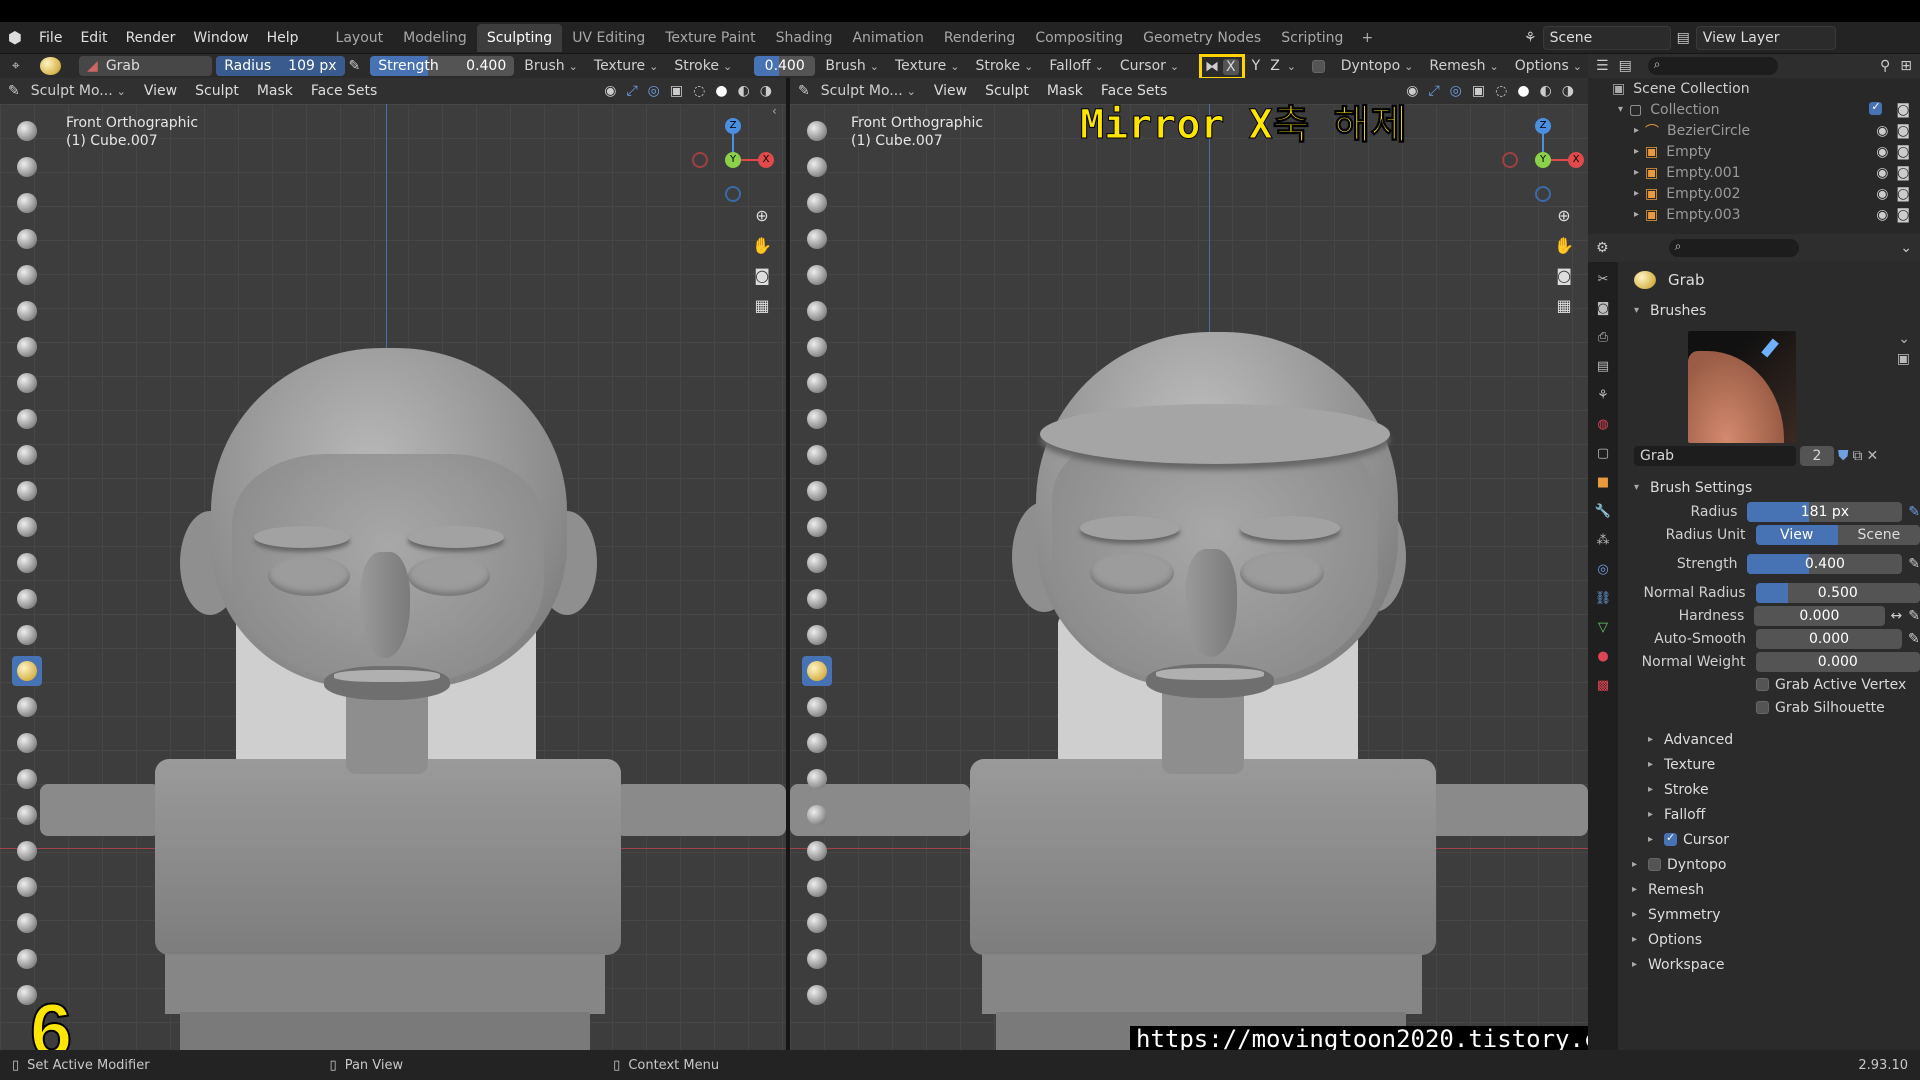 This screenshot has height=1080, width=1920. I want to click on cursor-subsection: ▸Cursor, so click(1764, 839).